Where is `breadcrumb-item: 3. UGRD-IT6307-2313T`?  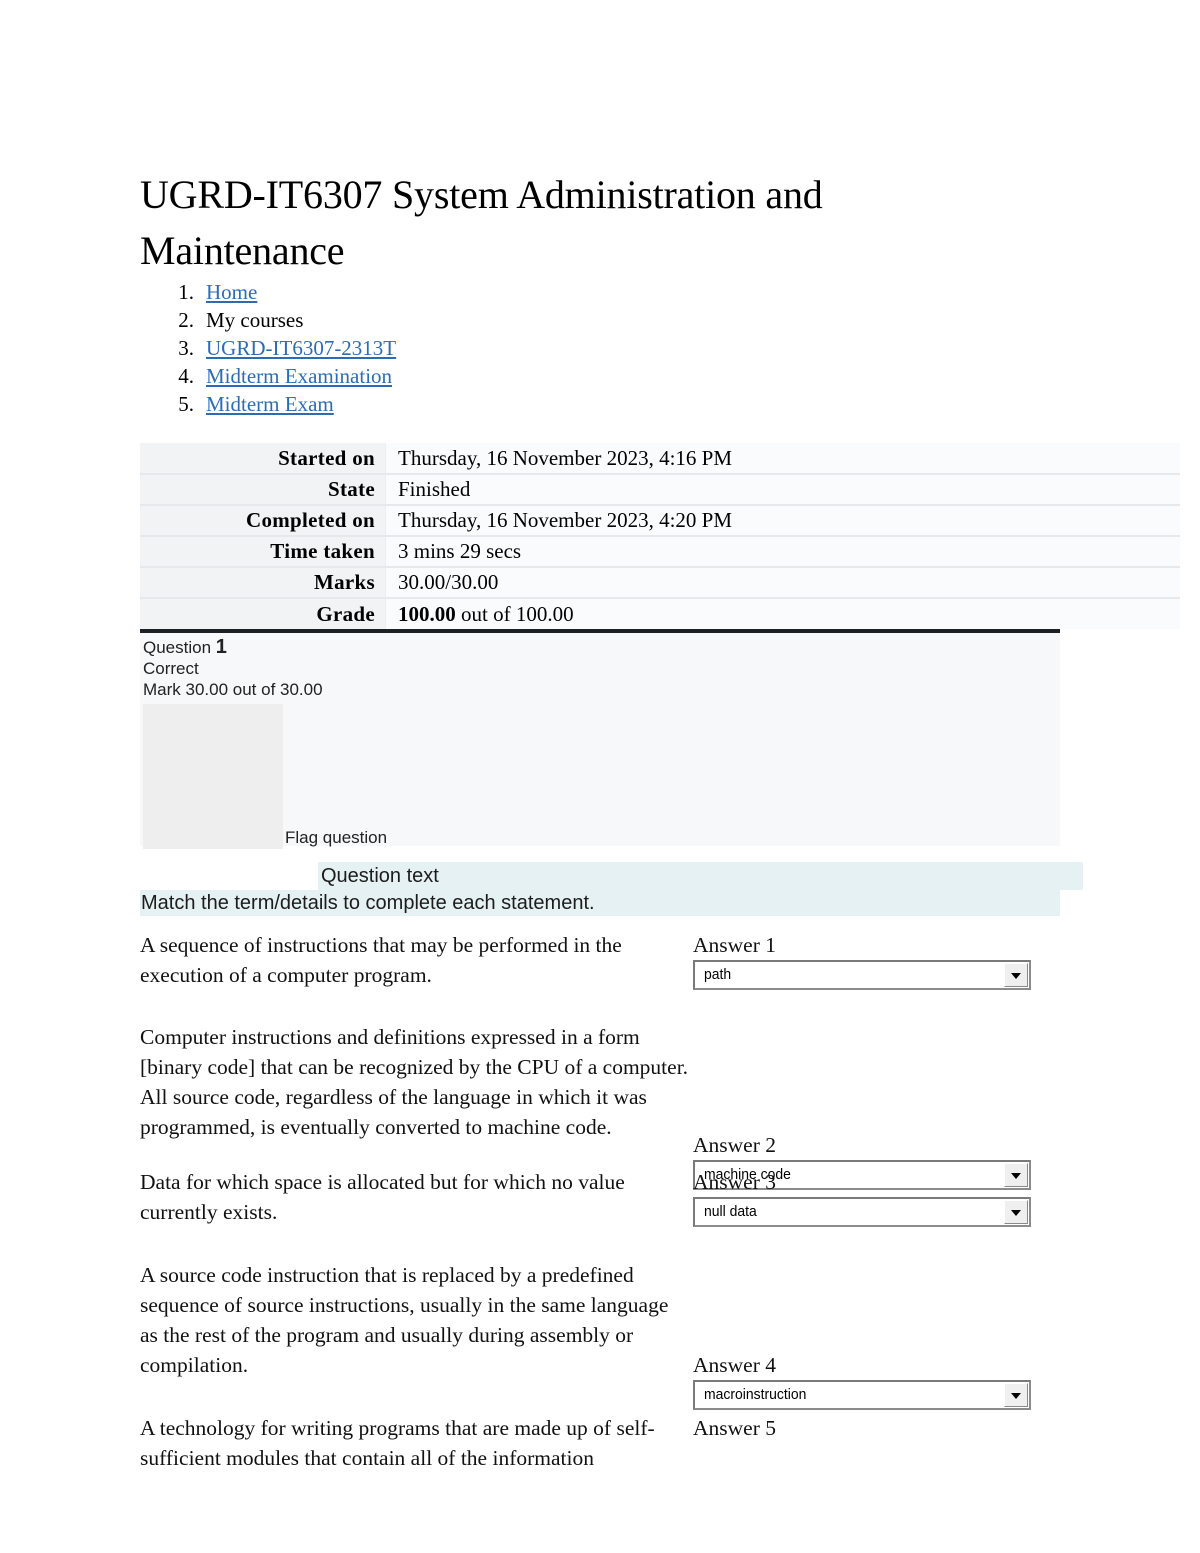
breadcrumb-item: 3. UGRD-IT6307-2313T is located at coordinates (490, 348).